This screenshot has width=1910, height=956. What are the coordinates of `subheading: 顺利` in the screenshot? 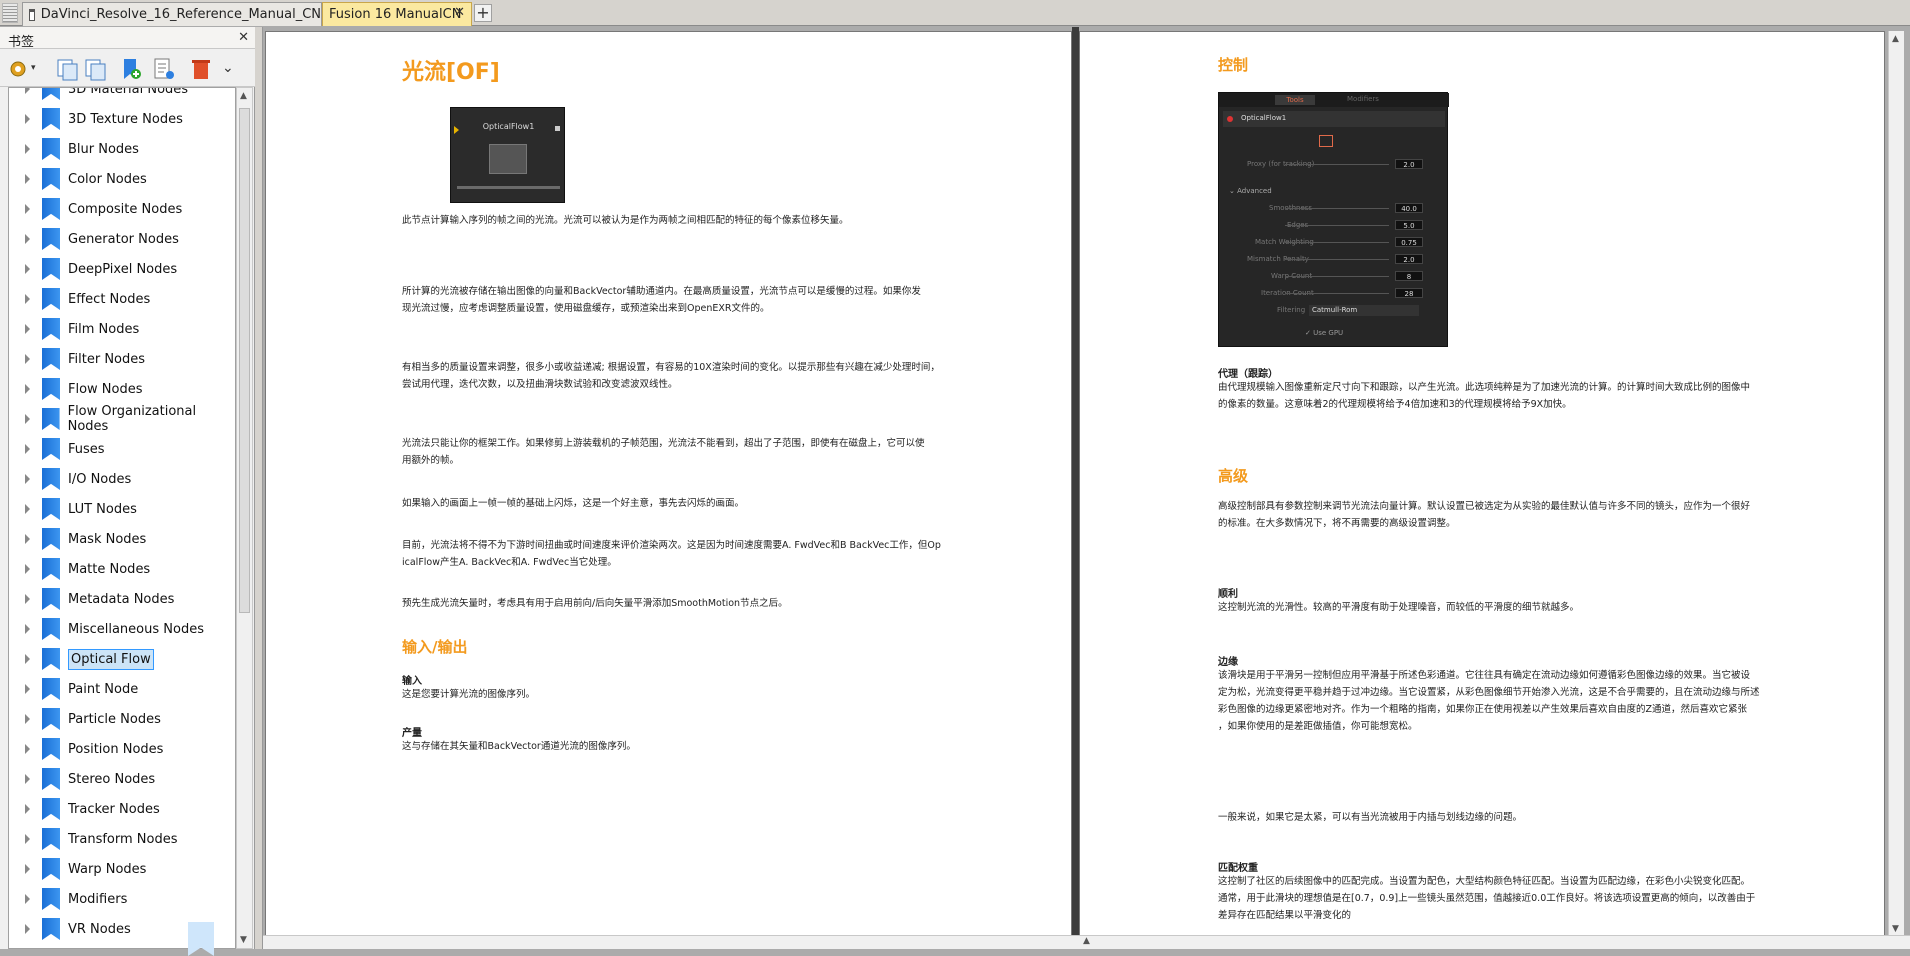 It's located at (1228, 594).